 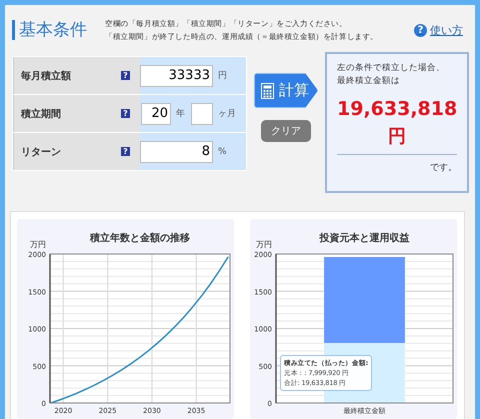 What do you see at coordinates (438, 30) in the screenshot?
I see `help-link: ? 使い方` at bounding box center [438, 30].